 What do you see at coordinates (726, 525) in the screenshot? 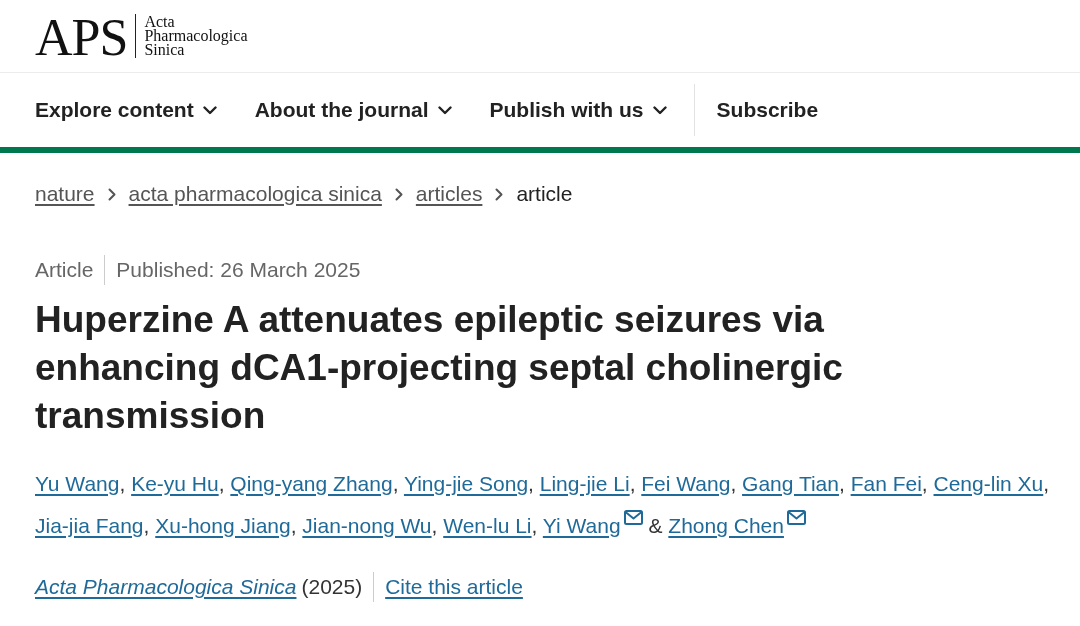
I see `author-link: Zhong Chen` at bounding box center [726, 525].